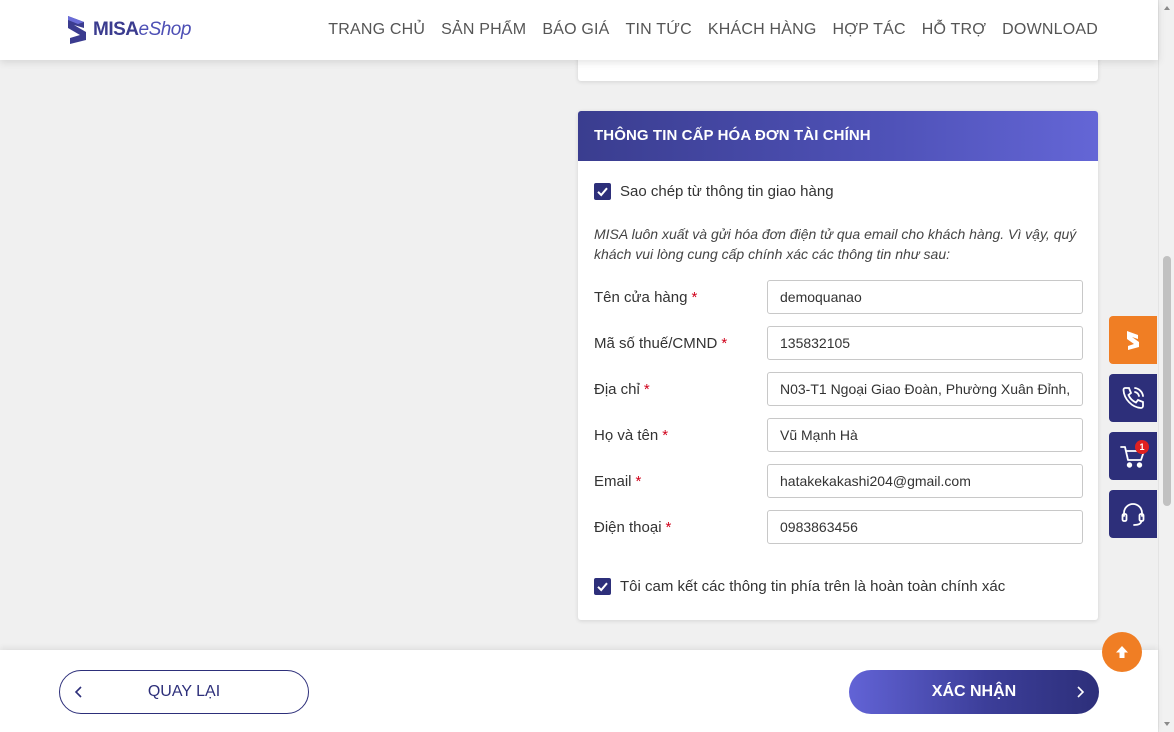 This screenshot has height=732, width=1174. Describe the element at coordinates (925, 435) in the screenshot. I see `full-name-input` at that location.